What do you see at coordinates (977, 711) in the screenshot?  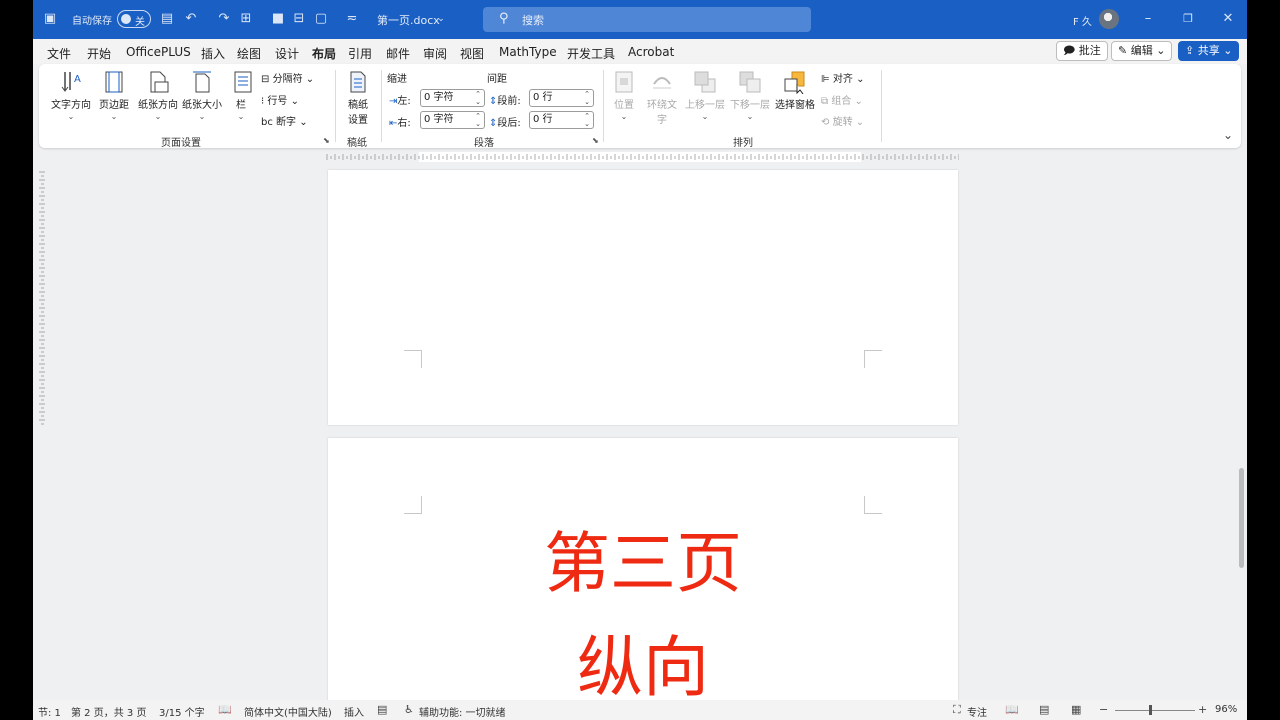 I see `focus-label: 专注` at bounding box center [977, 711].